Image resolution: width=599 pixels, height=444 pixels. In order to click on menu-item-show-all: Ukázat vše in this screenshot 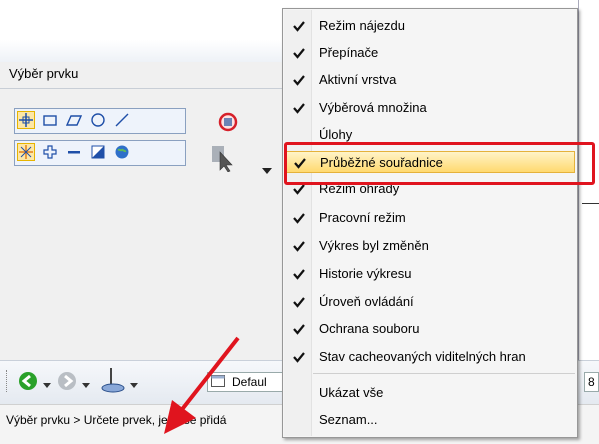, I will do `click(430, 393)`.